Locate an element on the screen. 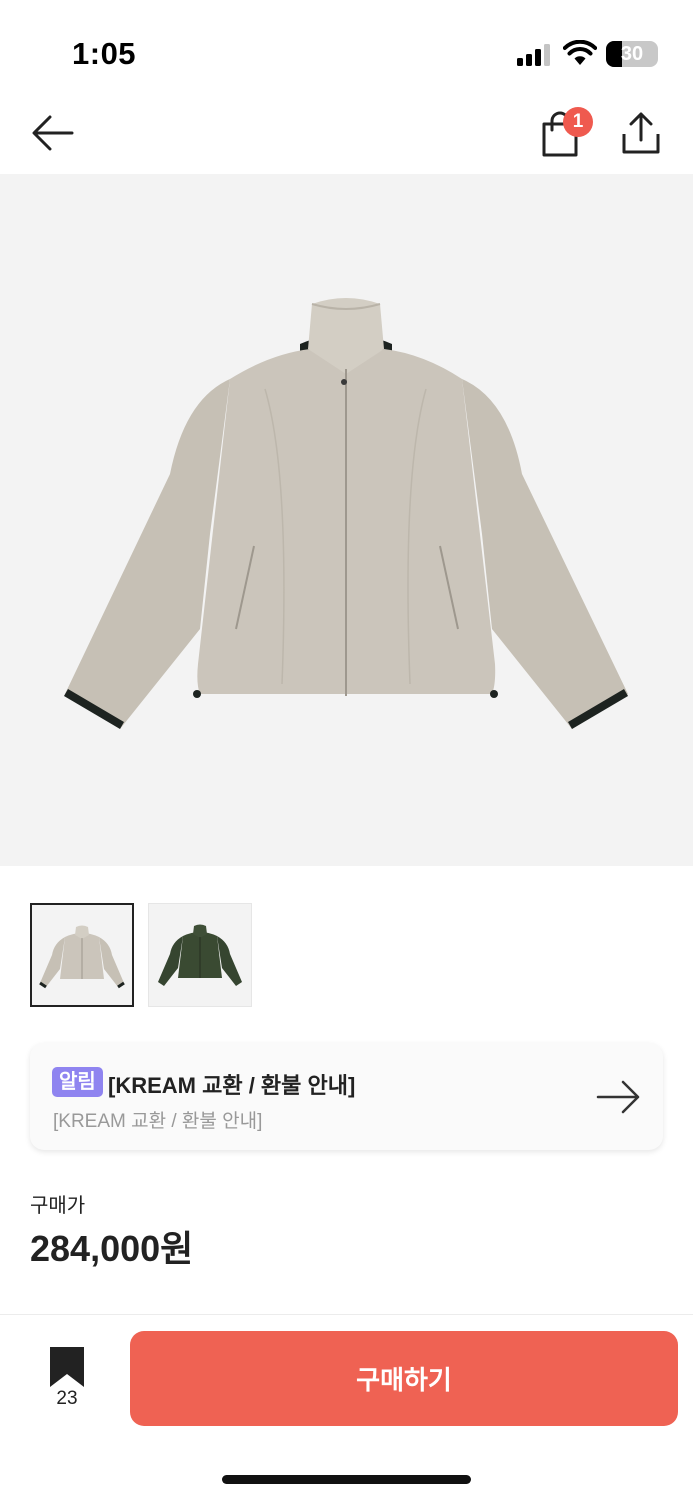  battery-icon: 30 is located at coordinates (632, 54).